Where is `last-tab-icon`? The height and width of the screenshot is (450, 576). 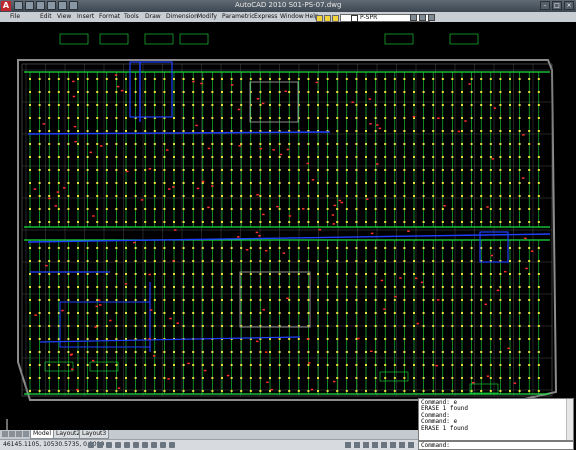 last-tab-icon is located at coordinates (26, 434).